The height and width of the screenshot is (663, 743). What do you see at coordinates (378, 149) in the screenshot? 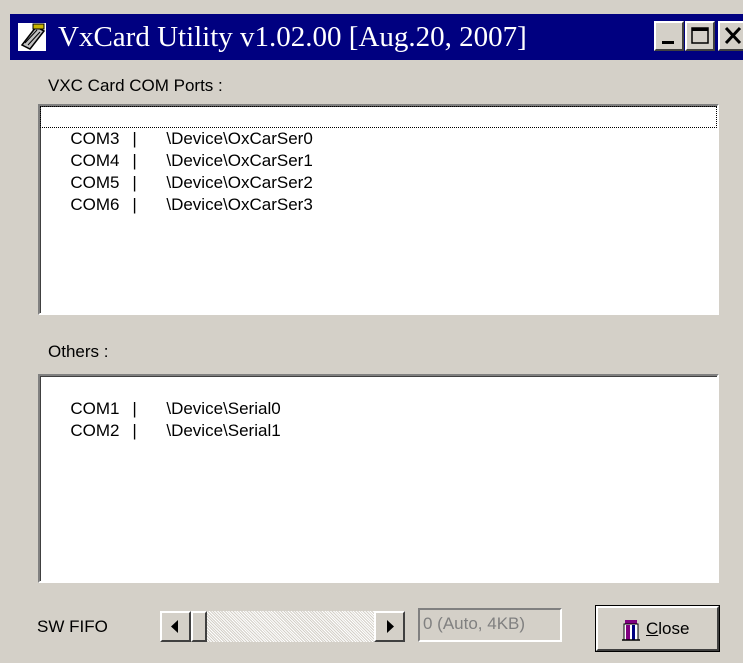
I see `list-item: COM4 | \Device\OxCarSer1` at bounding box center [378, 149].